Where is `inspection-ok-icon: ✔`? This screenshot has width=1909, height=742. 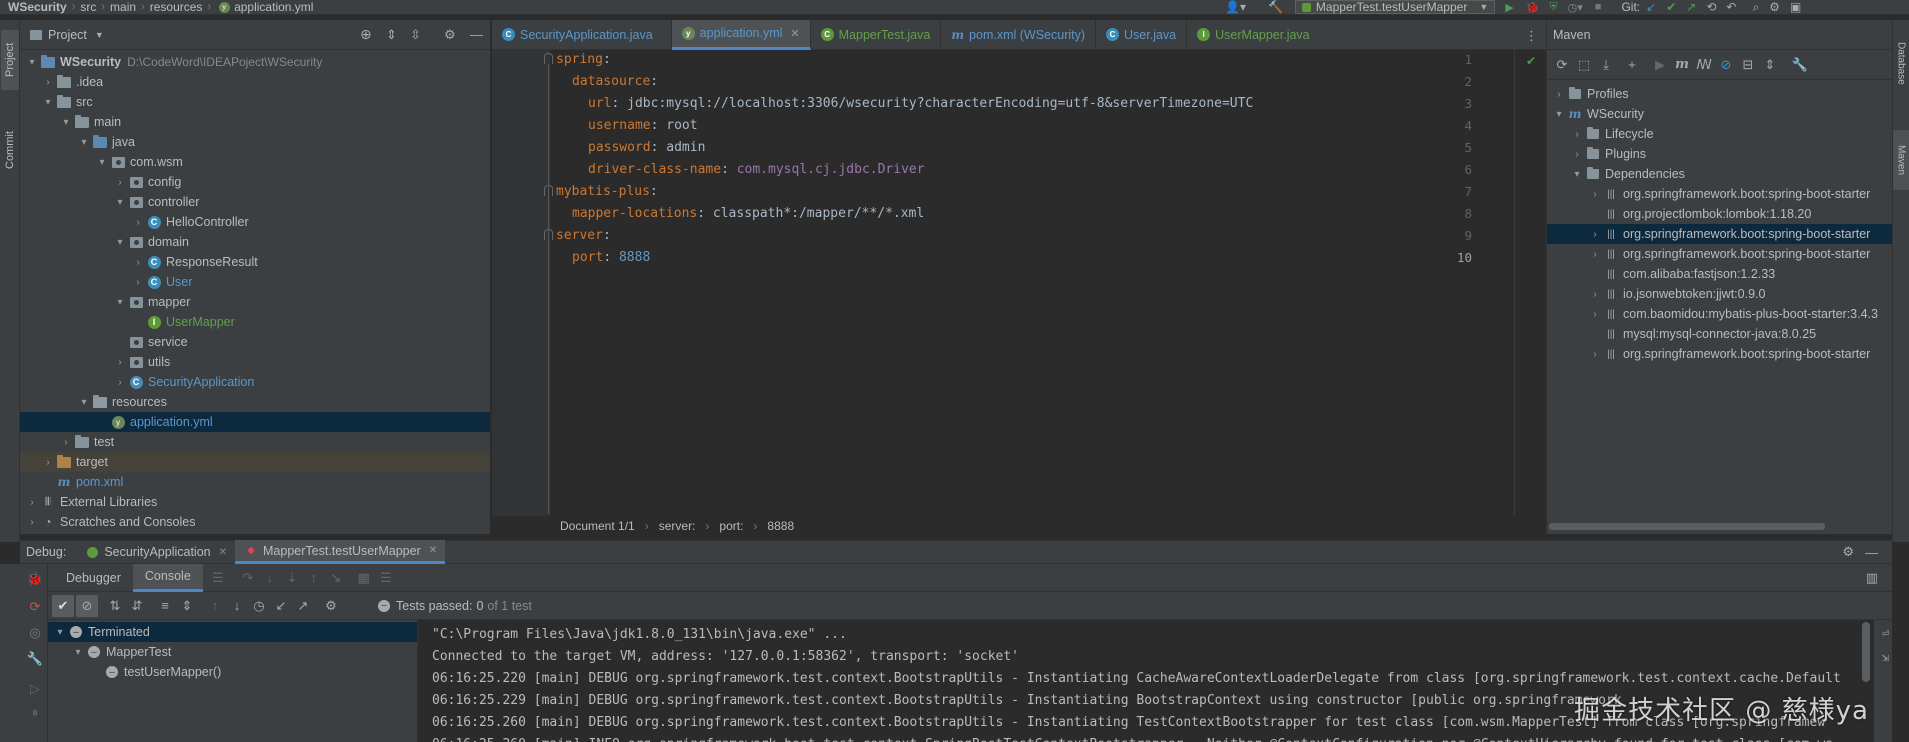 inspection-ok-icon: ✔ is located at coordinates (1531, 61).